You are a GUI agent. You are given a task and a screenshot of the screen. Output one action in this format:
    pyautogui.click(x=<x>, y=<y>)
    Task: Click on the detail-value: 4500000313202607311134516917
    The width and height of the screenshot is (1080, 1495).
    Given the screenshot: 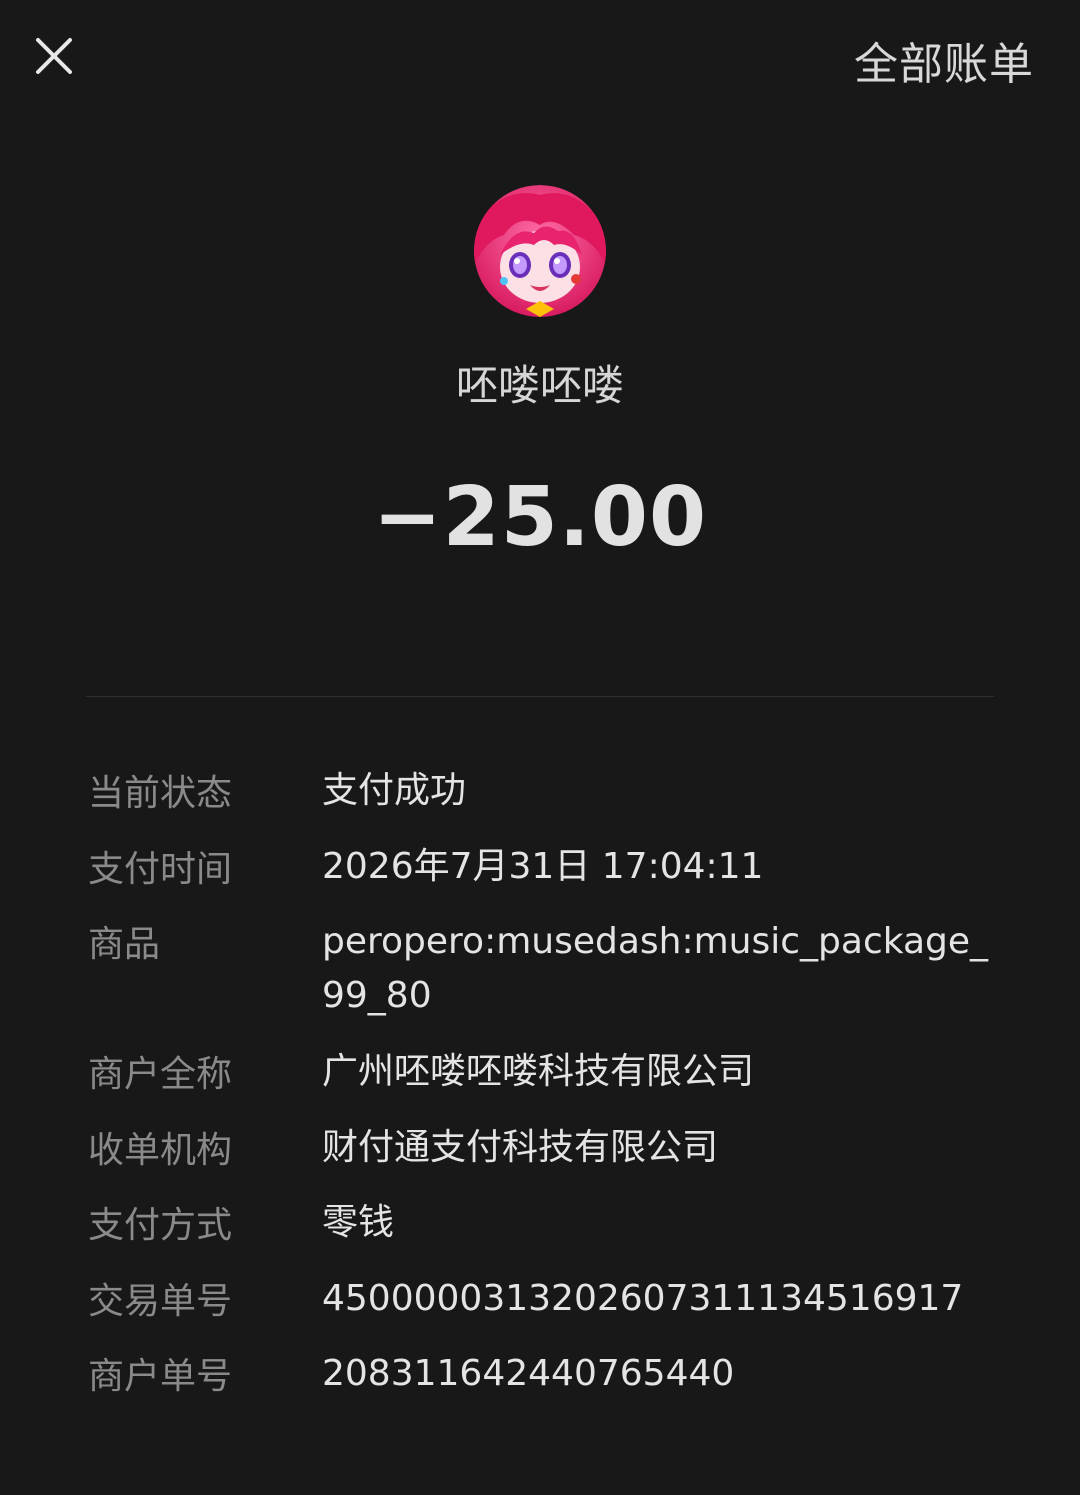 What is the action you would take?
    pyautogui.click(x=662, y=1299)
    